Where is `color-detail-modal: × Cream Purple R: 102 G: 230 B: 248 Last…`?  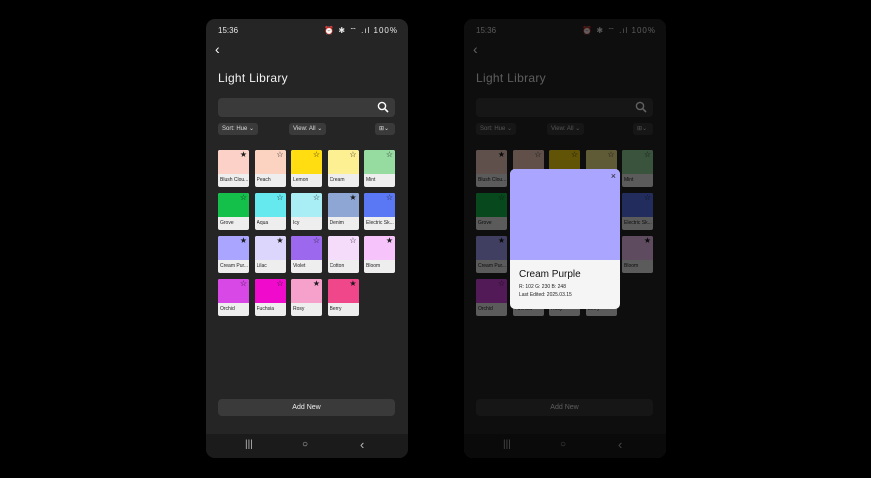
color-detail-modal: × Cream Purple R: 102 G: 230 B: 248 Last… is located at coordinates (565, 239).